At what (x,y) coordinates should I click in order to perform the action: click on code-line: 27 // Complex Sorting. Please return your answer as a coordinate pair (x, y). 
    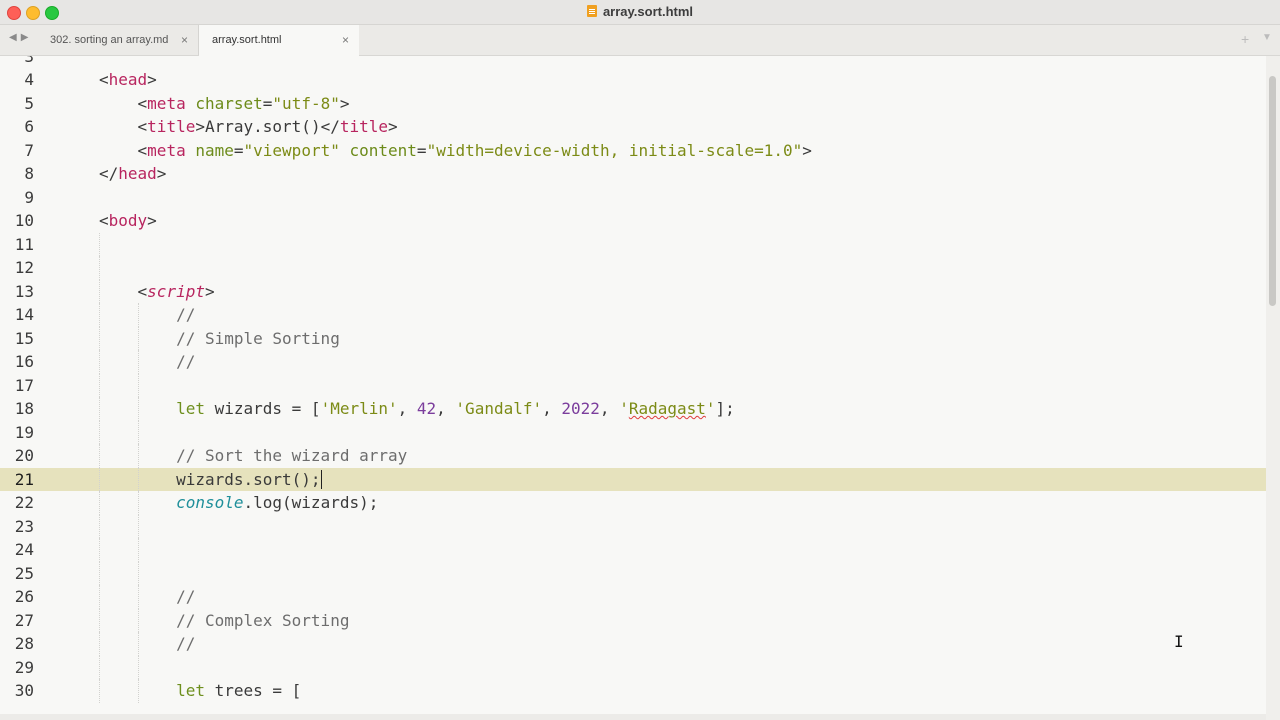
    Looking at the image, I should click on (633, 620).